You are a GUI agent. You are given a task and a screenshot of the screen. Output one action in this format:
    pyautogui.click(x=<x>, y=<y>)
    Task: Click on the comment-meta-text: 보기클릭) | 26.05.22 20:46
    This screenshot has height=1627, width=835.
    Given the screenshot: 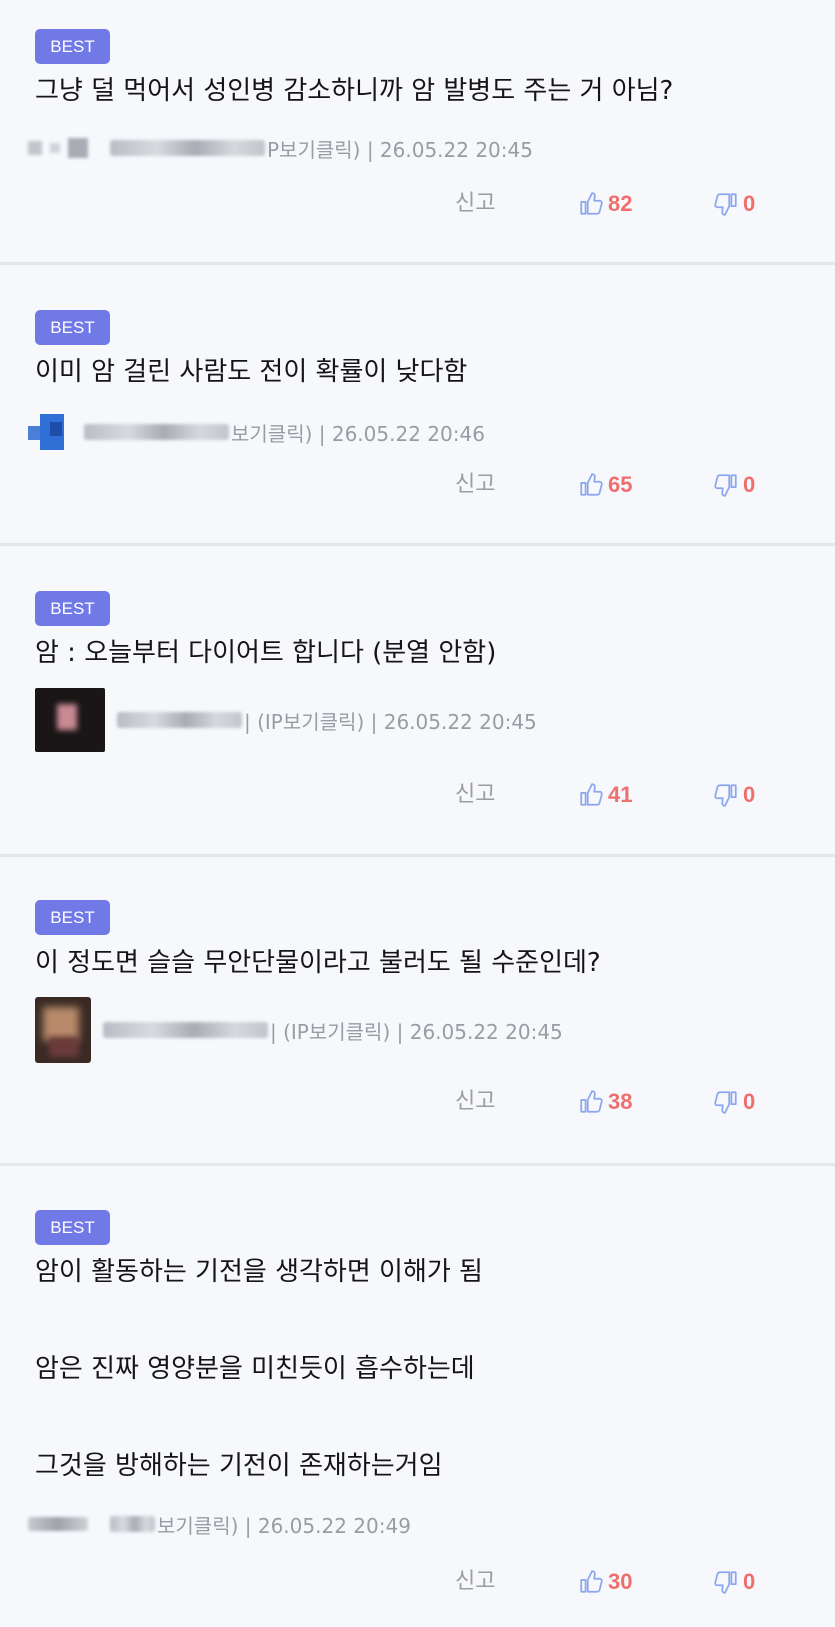 What is the action you would take?
    pyautogui.click(x=358, y=433)
    